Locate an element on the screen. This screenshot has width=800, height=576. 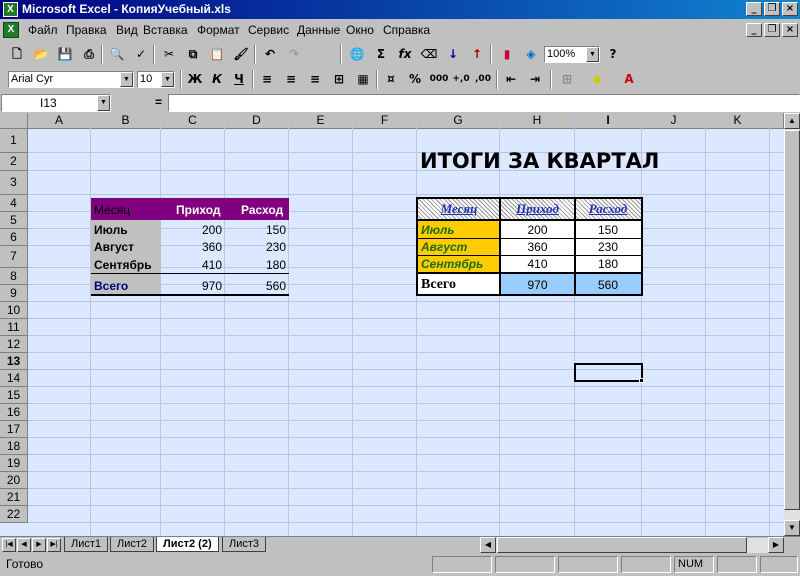
open-icon: 📂 is located at coordinates (41, 54).